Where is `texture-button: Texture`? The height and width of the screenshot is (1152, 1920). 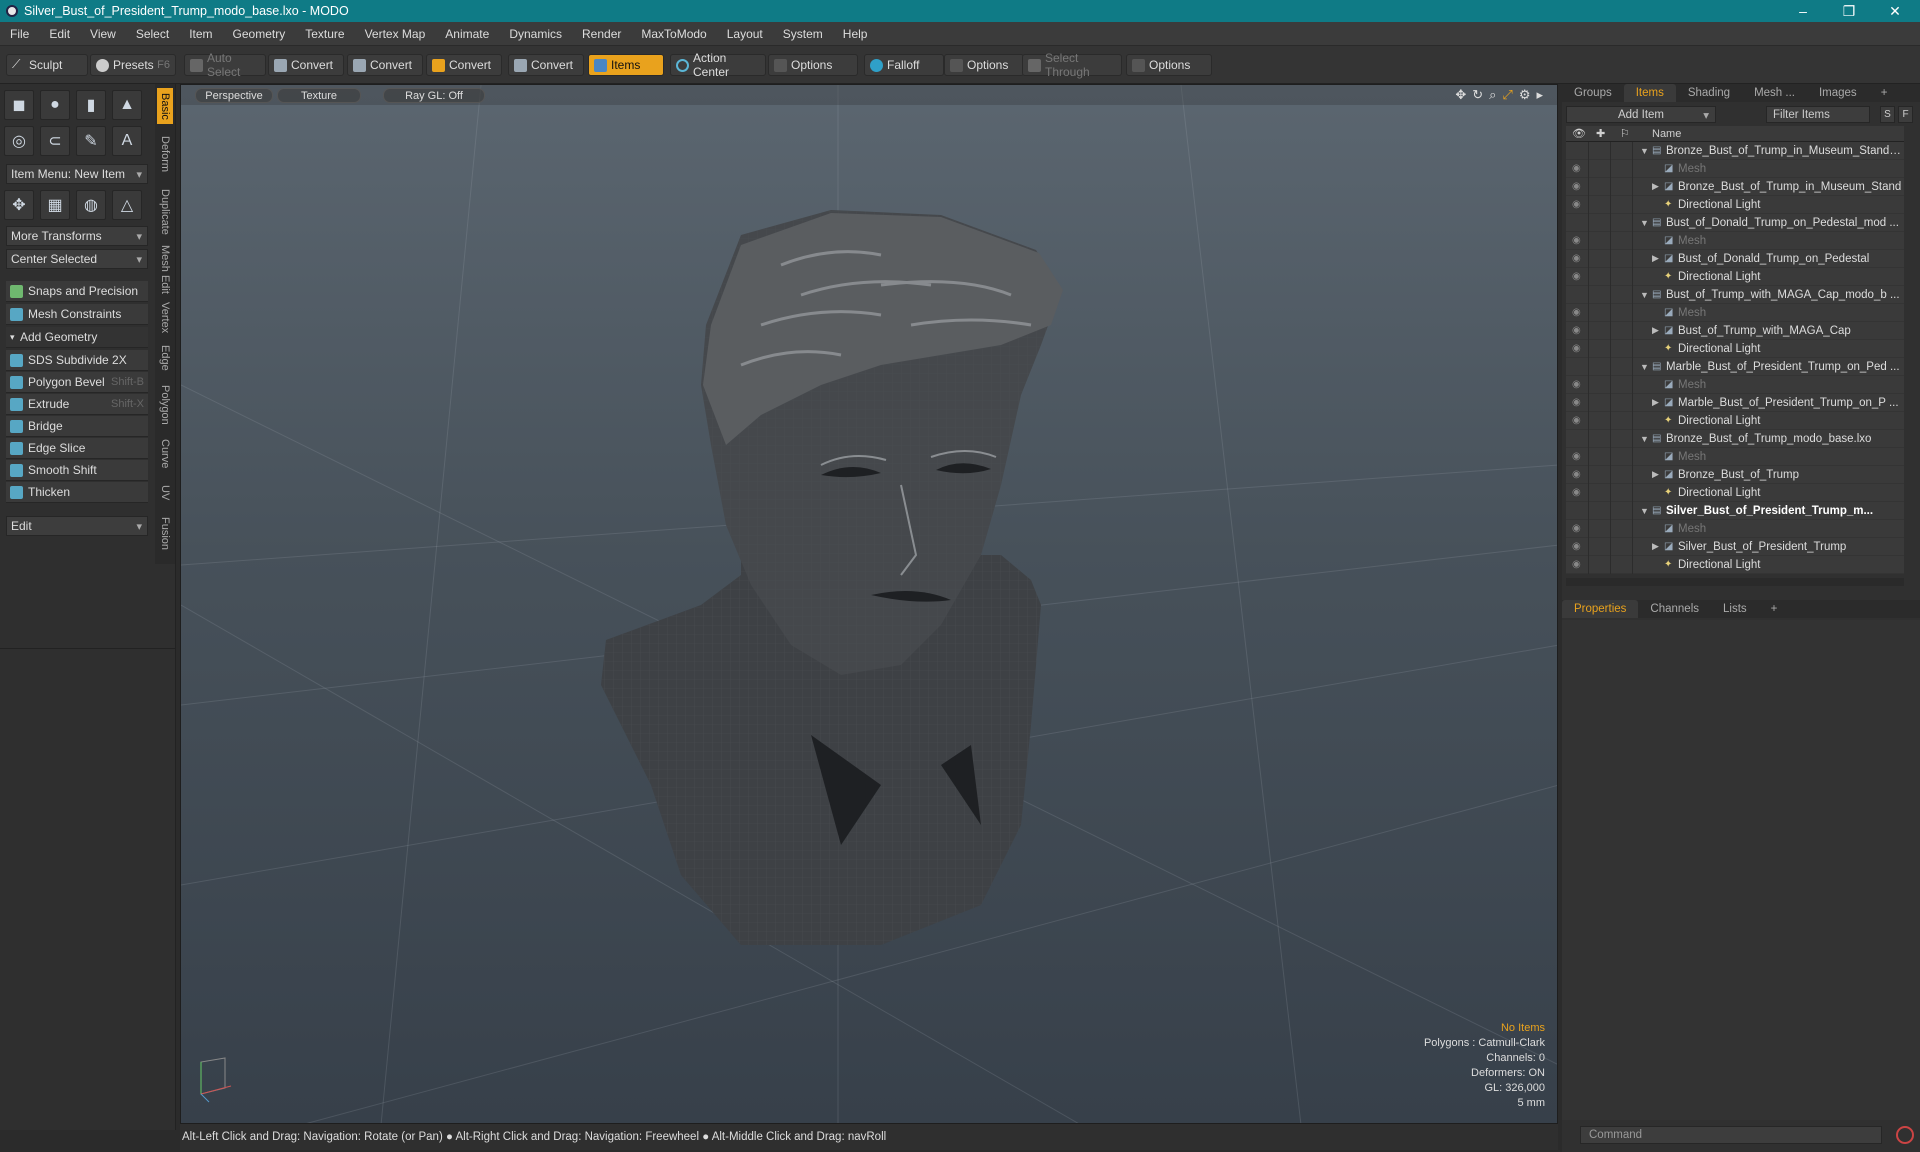
texture-button: Texture is located at coordinates (319, 95).